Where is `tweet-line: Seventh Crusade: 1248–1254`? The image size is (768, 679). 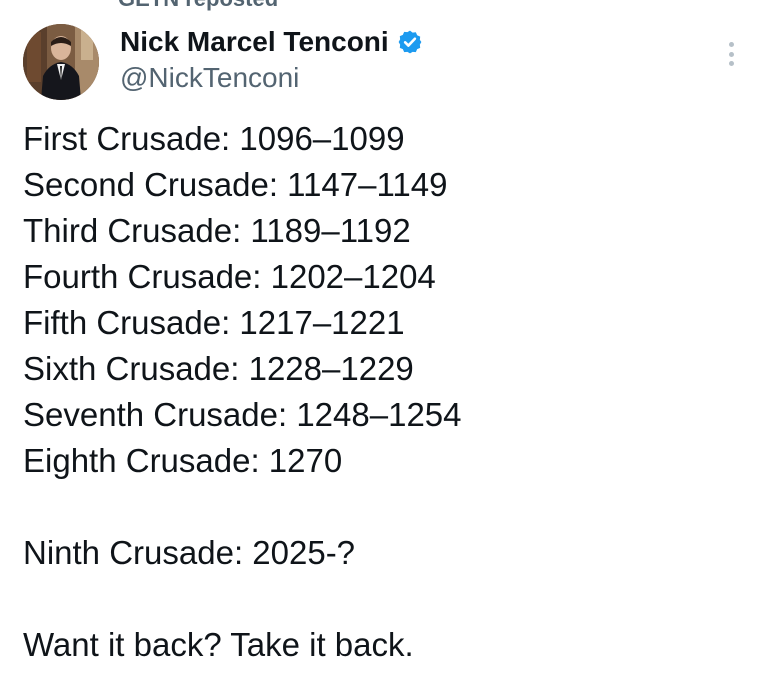
tweet-line: Seventh Crusade: 1248–1254 is located at coordinates (242, 414).